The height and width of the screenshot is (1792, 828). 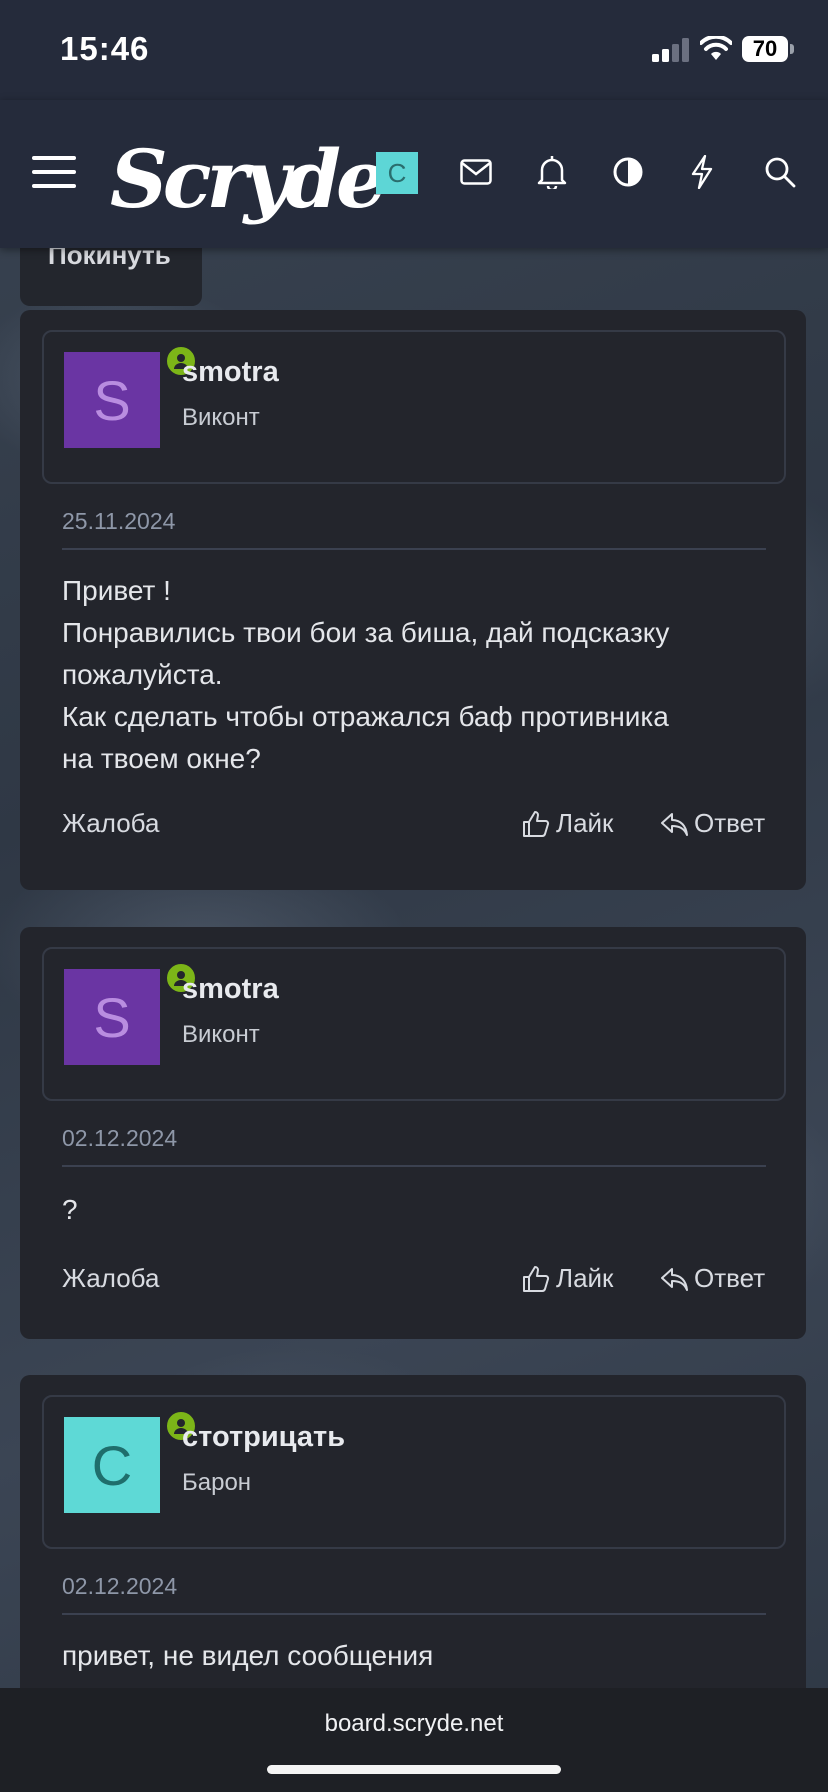 What do you see at coordinates (552, 172) in the screenshot?
I see `bell-icon` at bounding box center [552, 172].